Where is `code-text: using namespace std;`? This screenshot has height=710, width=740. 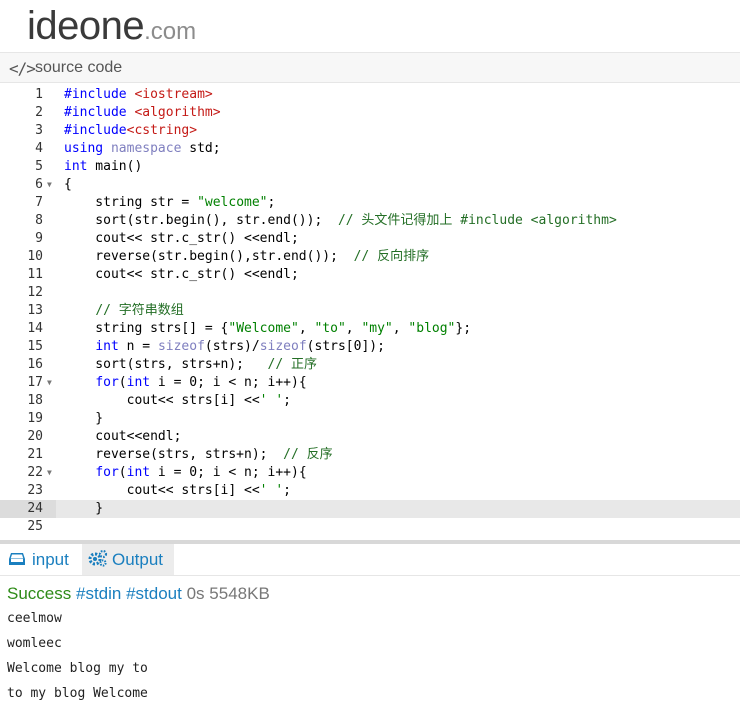
code-text: using namespace std; is located at coordinates (142, 148).